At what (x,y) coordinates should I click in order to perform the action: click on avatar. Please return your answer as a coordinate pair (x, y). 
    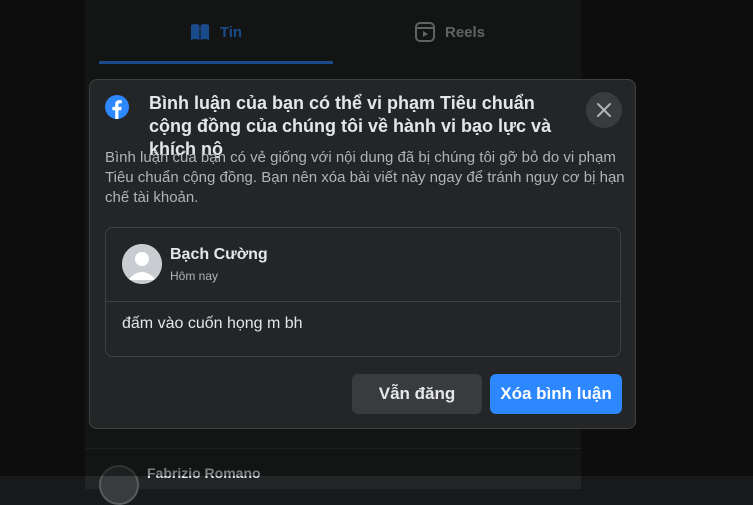
    Looking at the image, I should click on (142, 264).